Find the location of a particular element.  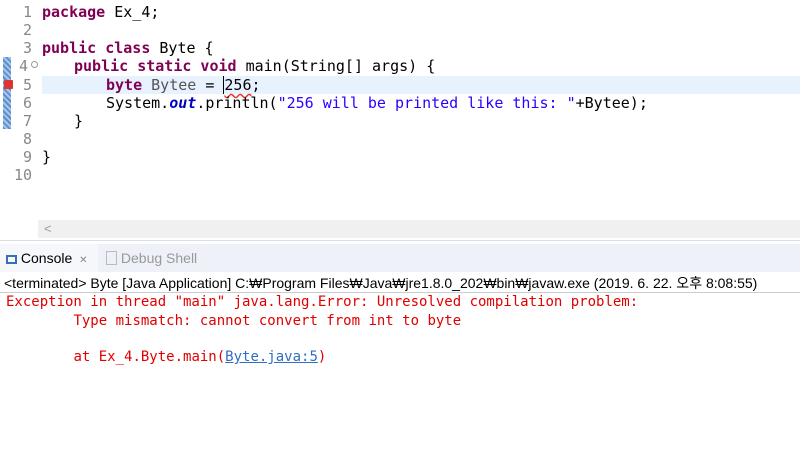

line-number: 5 is located at coordinates (27, 85).